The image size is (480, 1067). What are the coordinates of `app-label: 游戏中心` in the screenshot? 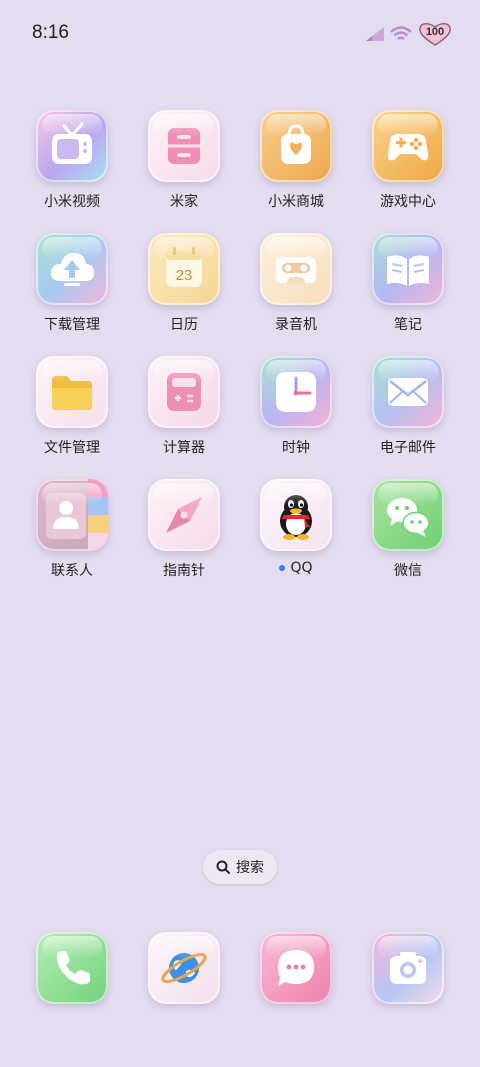 It's located at (408, 202).